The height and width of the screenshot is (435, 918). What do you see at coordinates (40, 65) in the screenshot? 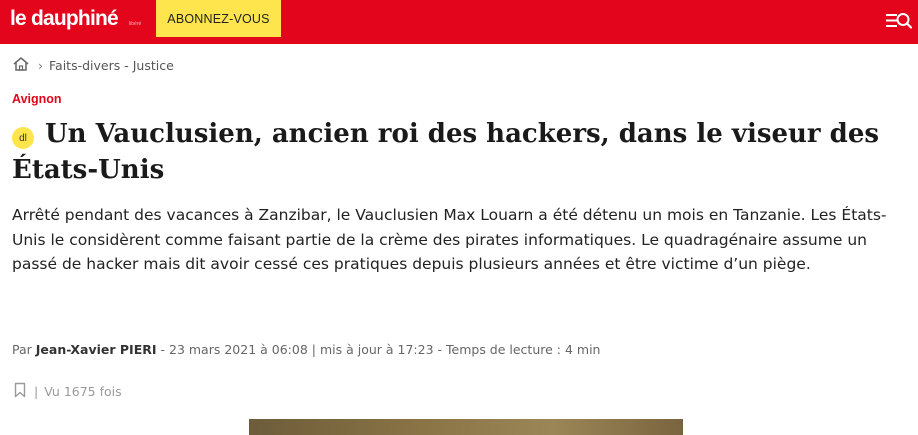
I see `breadcrumb-chevron-icon: ›` at bounding box center [40, 65].